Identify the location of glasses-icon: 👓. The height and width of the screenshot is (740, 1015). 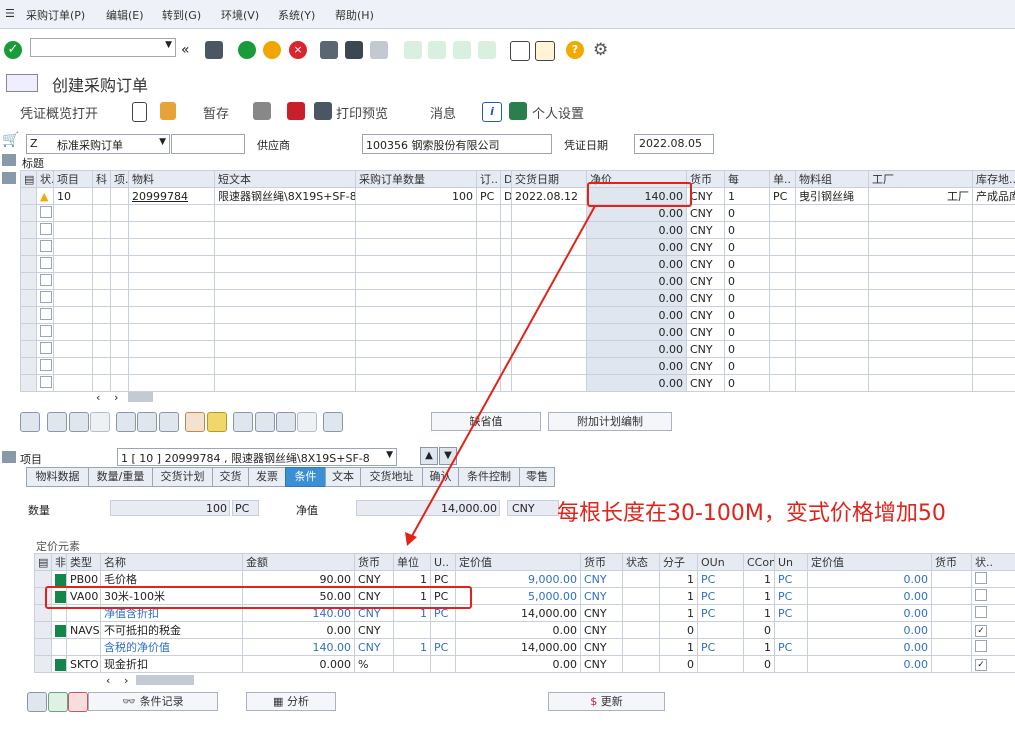
(129, 701).